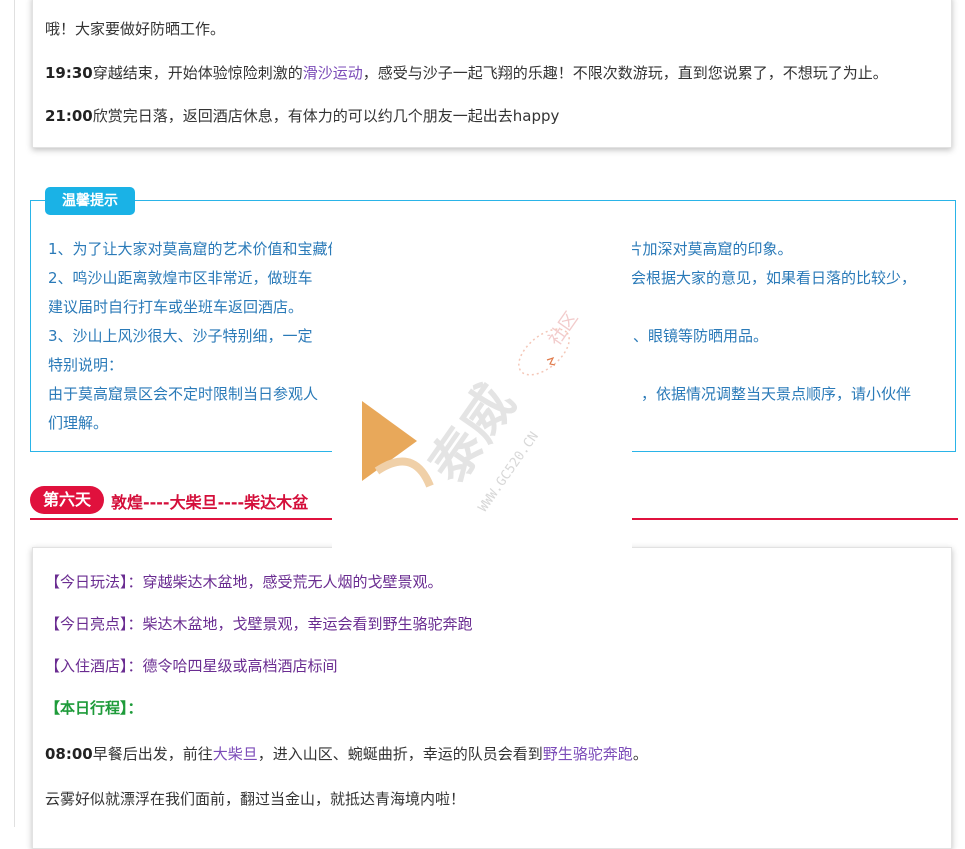  Describe the element at coordinates (332, 73) in the screenshot. I see `activity-highlight: 滑沙运动` at that location.